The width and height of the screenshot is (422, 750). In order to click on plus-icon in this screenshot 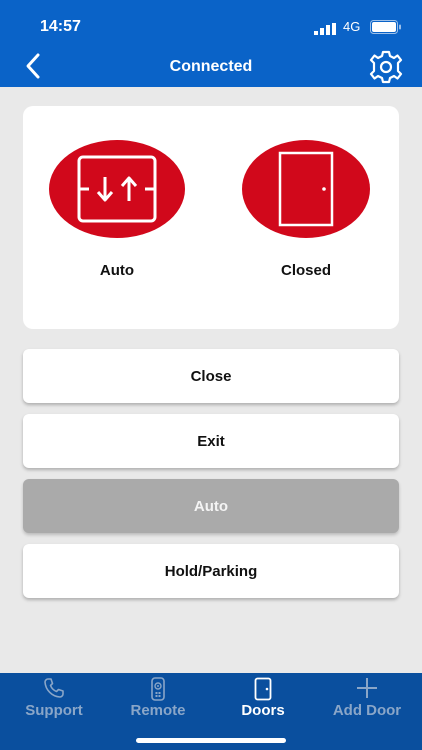, I will do `click(367, 690)`.